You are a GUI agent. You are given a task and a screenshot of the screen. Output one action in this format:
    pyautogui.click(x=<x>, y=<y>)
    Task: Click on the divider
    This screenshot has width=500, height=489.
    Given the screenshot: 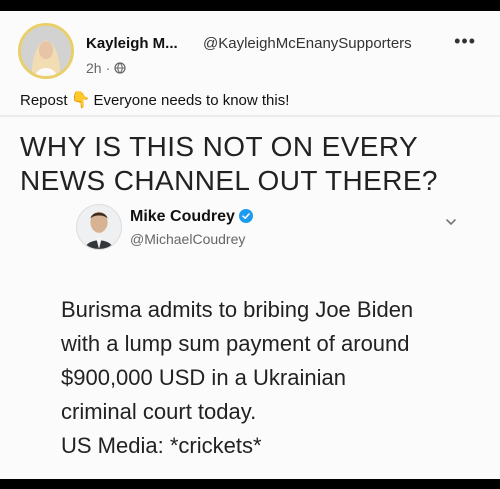 What is the action you would take?
    pyautogui.click(x=250, y=116)
    